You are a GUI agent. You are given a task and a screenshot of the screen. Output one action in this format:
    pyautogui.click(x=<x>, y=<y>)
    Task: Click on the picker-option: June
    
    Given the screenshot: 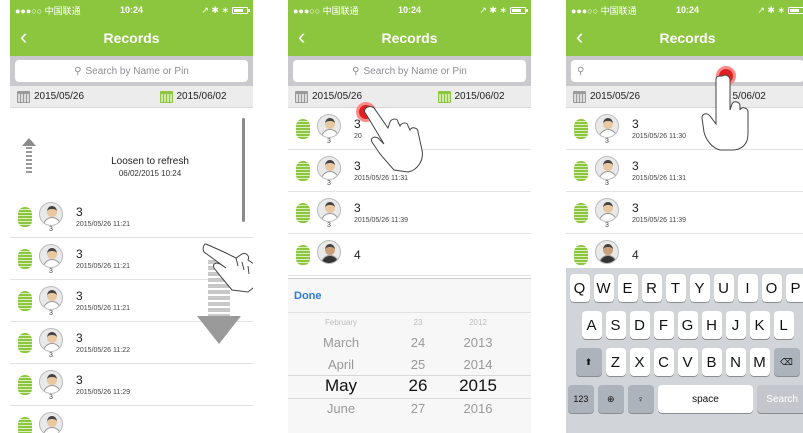 What is the action you would take?
    pyautogui.click(x=341, y=408)
    